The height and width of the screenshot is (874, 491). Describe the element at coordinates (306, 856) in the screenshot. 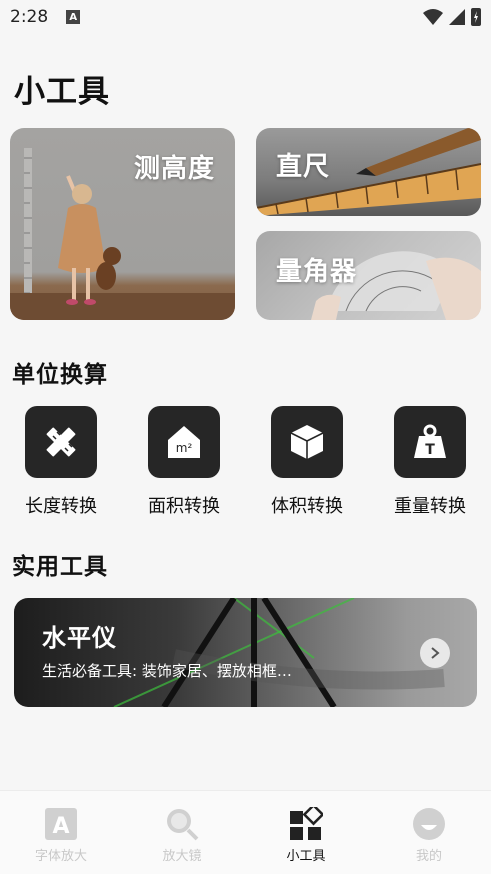

I see `nav-tools-label: 小工具` at that location.